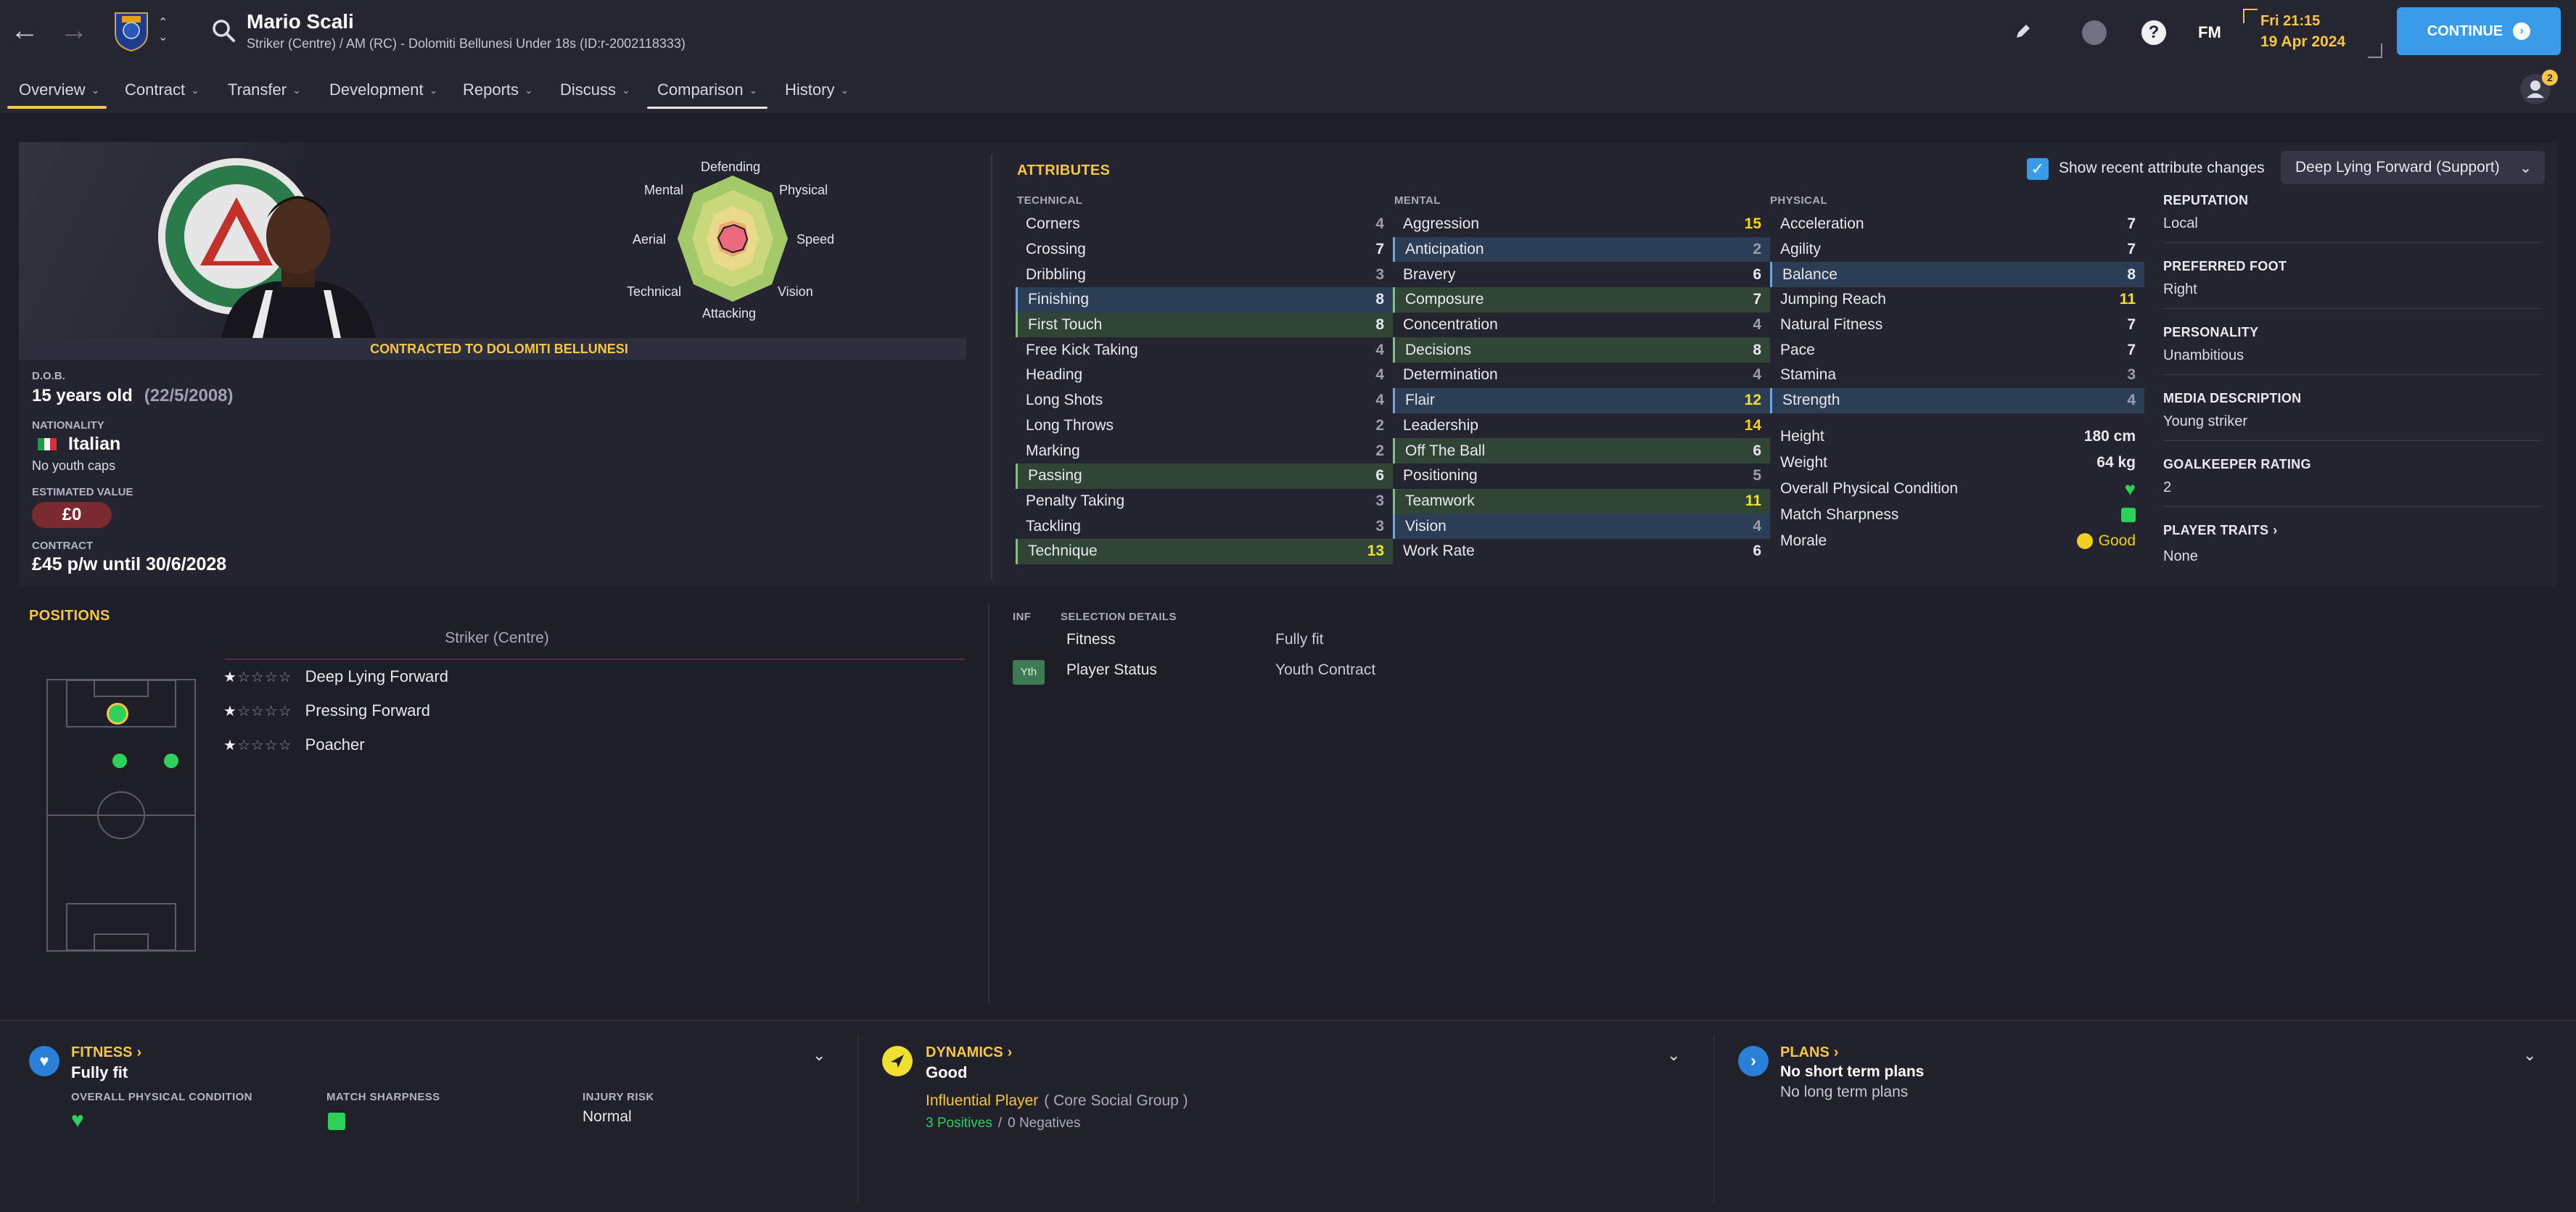 Image resolution: width=2576 pixels, height=1212 pixels. What do you see at coordinates (106, 1052) in the screenshot?
I see `fitness-link: FITNESS ›` at bounding box center [106, 1052].